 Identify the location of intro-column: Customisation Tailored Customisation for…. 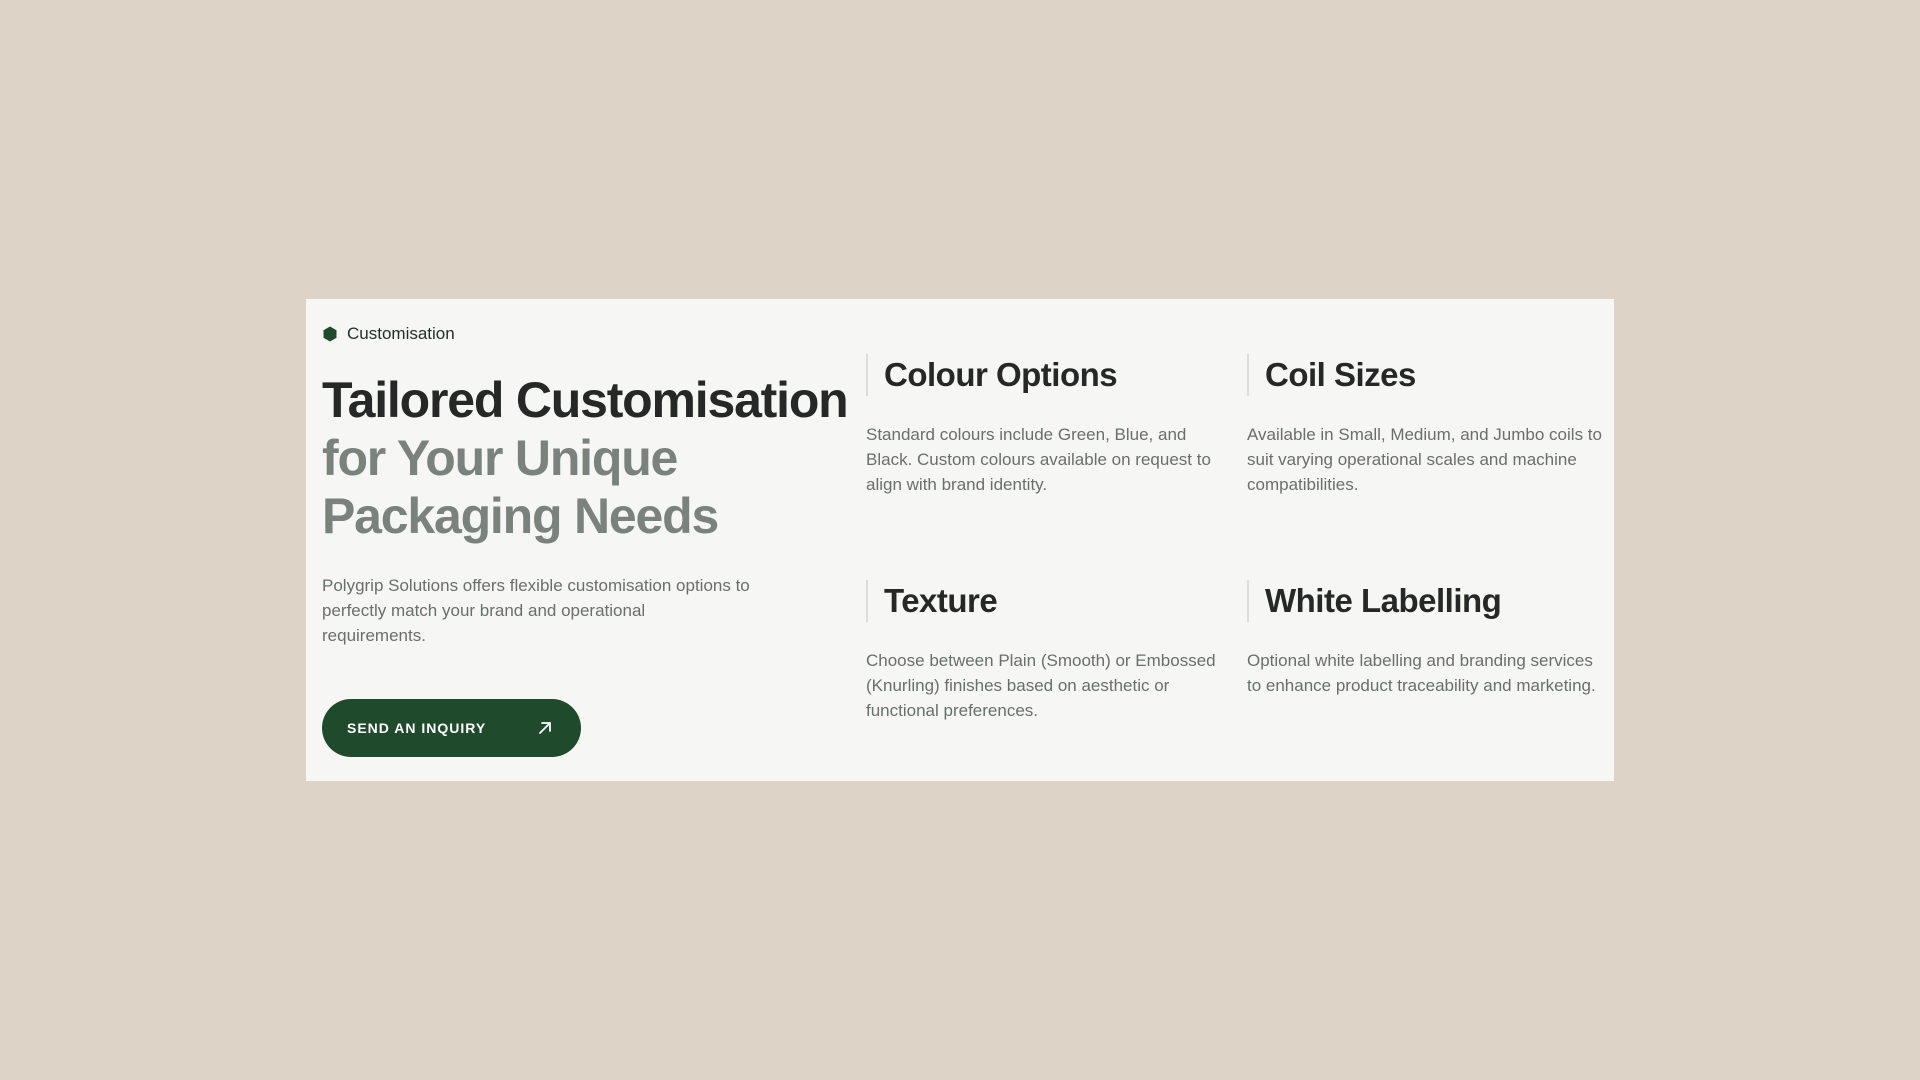
(602, 540).